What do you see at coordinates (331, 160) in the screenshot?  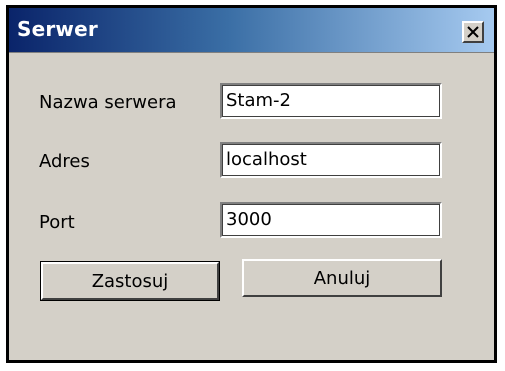 I see `address-field: localhost` at bounding box center [331, 160].